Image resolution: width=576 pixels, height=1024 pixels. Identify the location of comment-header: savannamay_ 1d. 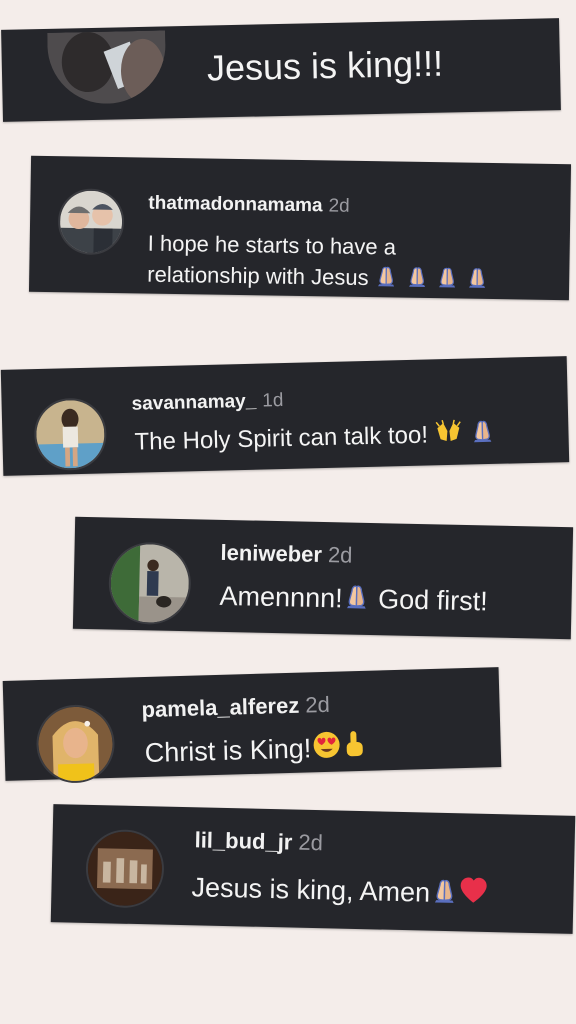
(207, 402).